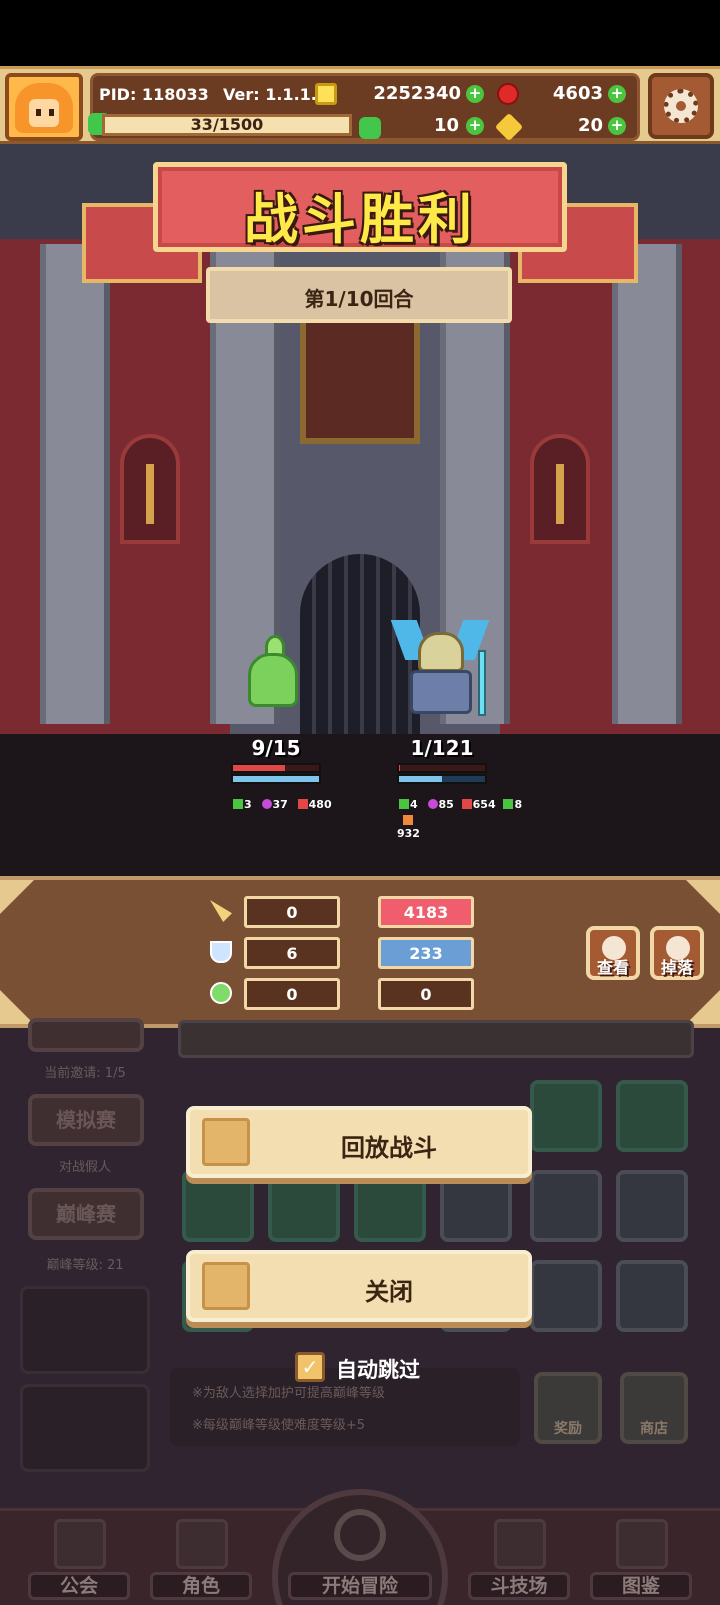 The width and height of the screenshot is (720, 1605). I want to click on nav-guild: 公会, so click(79, 1558).